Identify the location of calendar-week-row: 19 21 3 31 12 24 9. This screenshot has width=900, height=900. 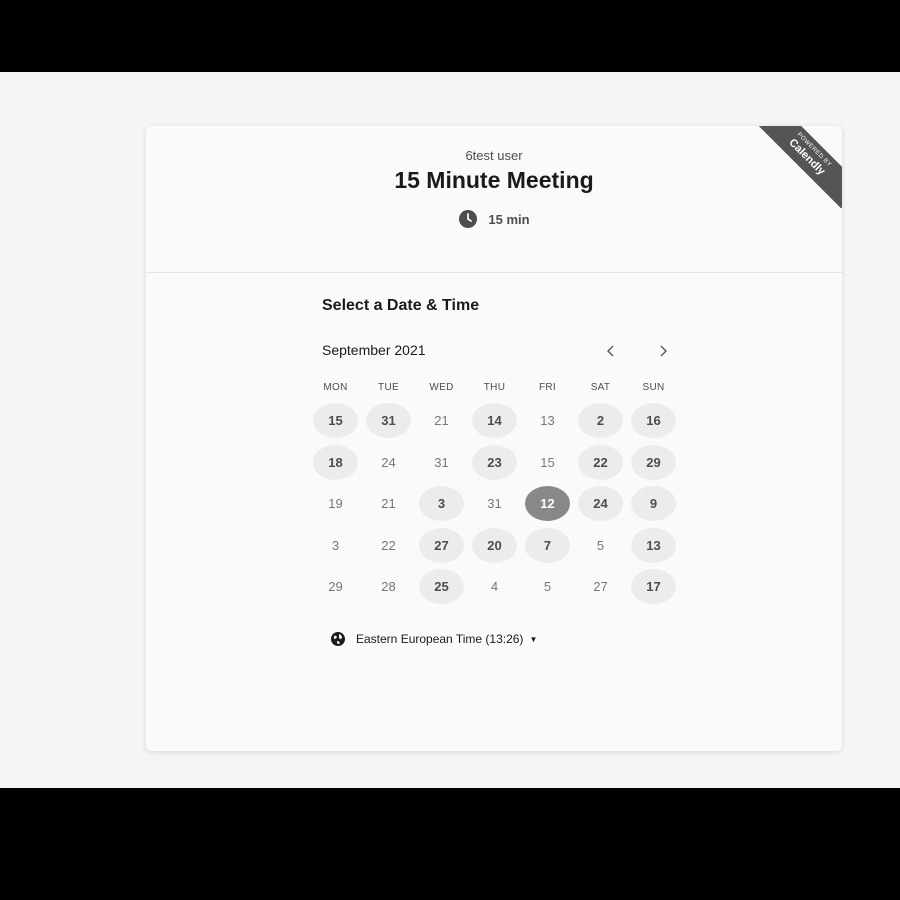
(494, 504).